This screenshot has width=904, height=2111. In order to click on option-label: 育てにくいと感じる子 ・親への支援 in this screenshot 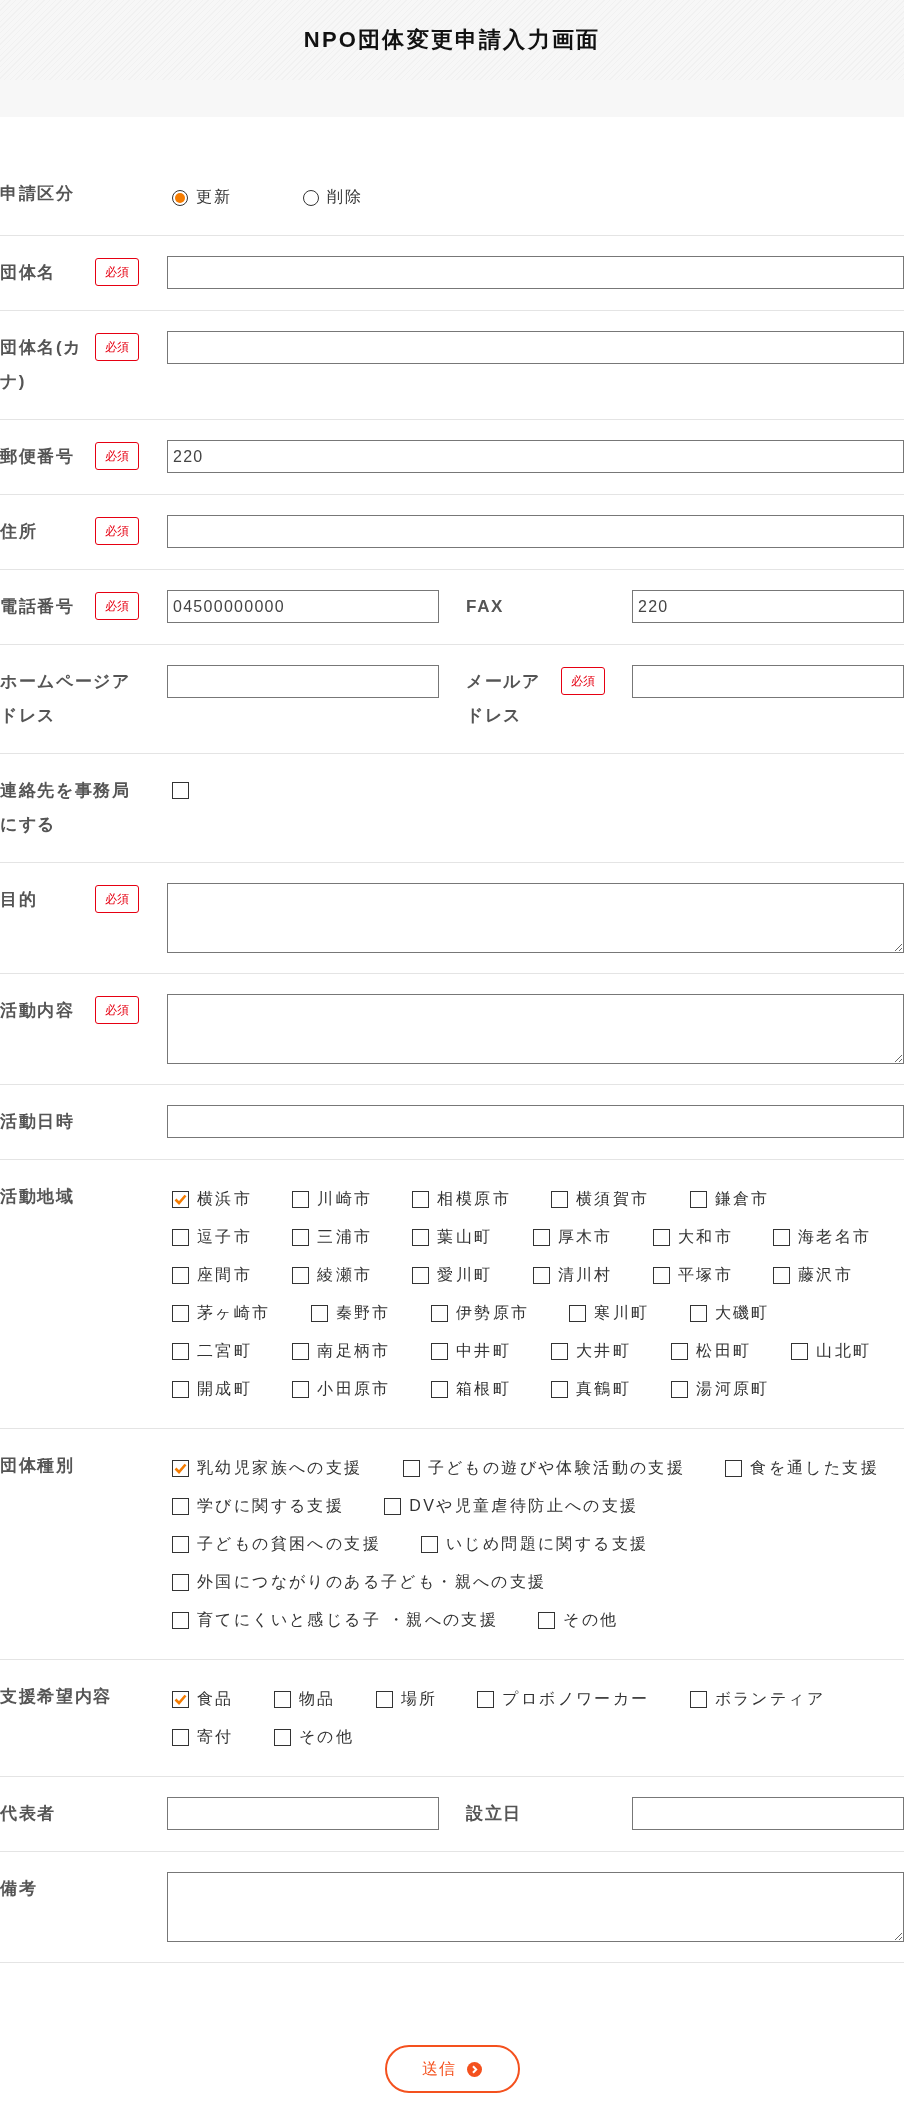, I will do `click(348, 1619)`.